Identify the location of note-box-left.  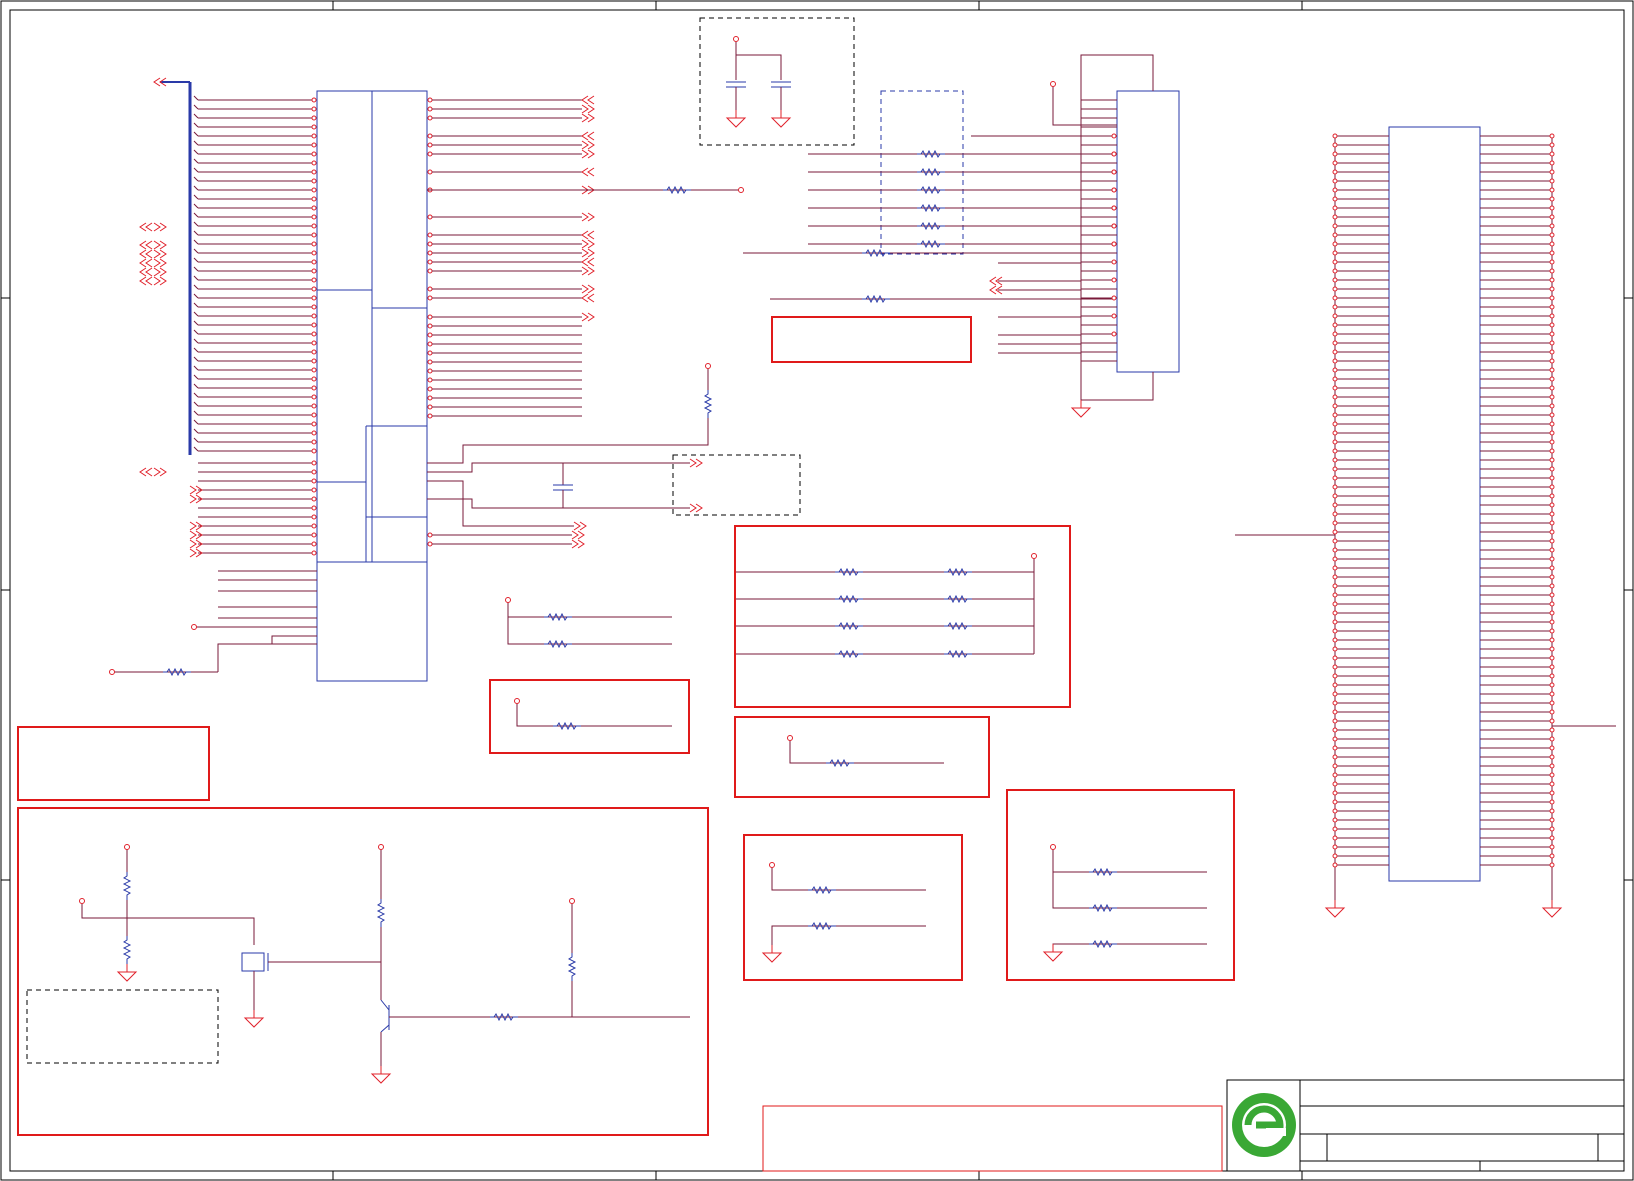
(113, 763).